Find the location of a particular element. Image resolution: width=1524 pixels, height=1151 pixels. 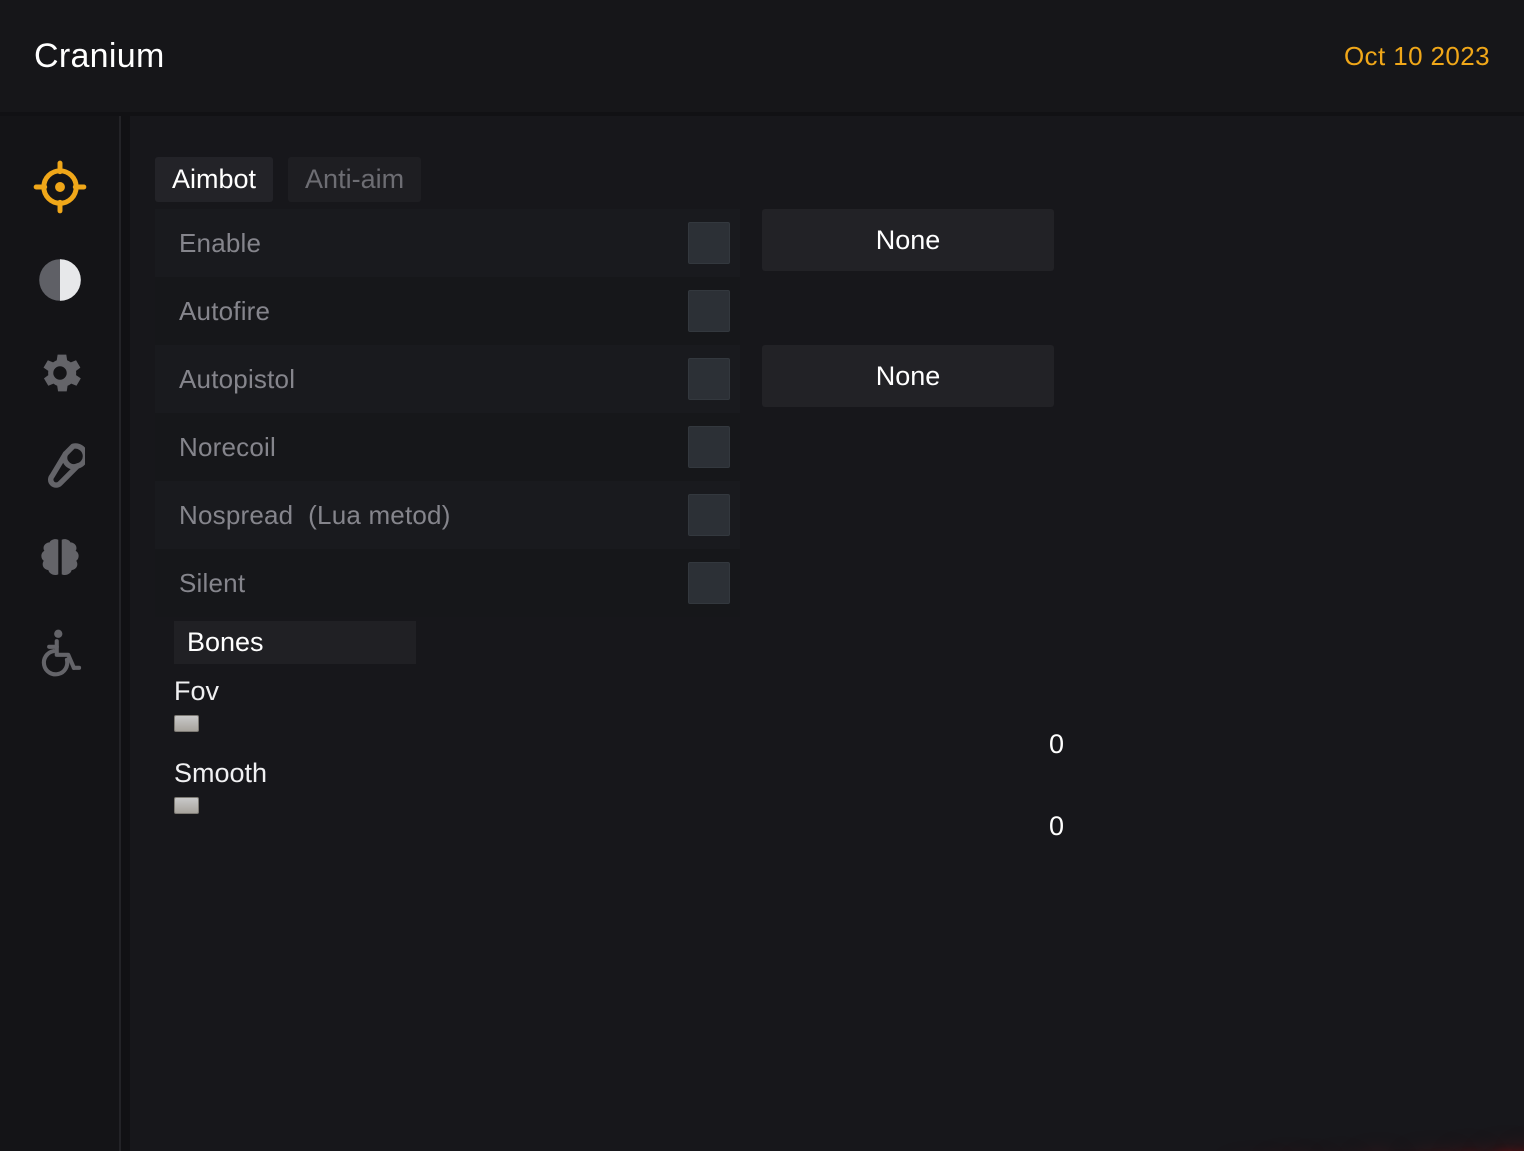

option-label: Enable is located at coordinates (220, 242).